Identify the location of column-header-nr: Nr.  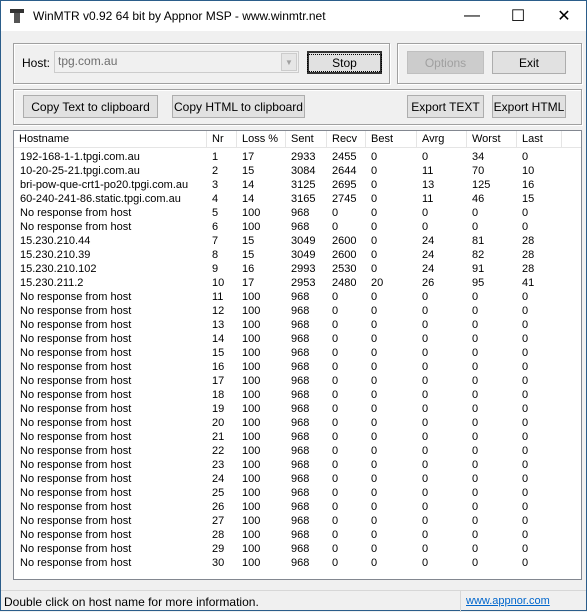
(222, 139).